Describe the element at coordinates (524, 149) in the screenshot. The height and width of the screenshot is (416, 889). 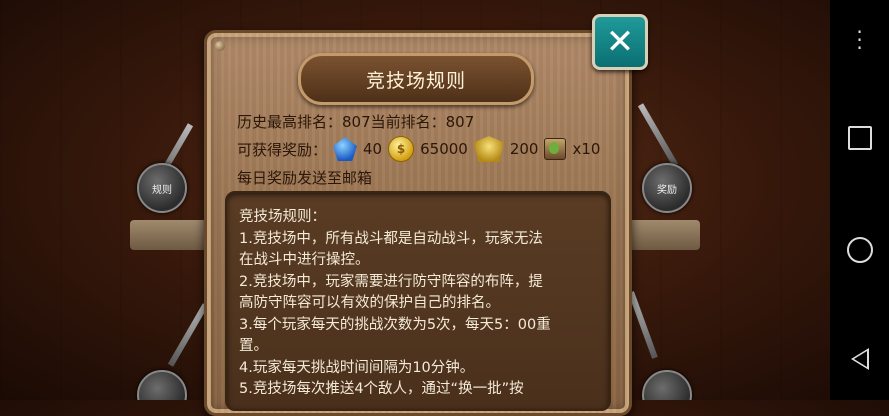
I see `honor-amount: 200` at that location.